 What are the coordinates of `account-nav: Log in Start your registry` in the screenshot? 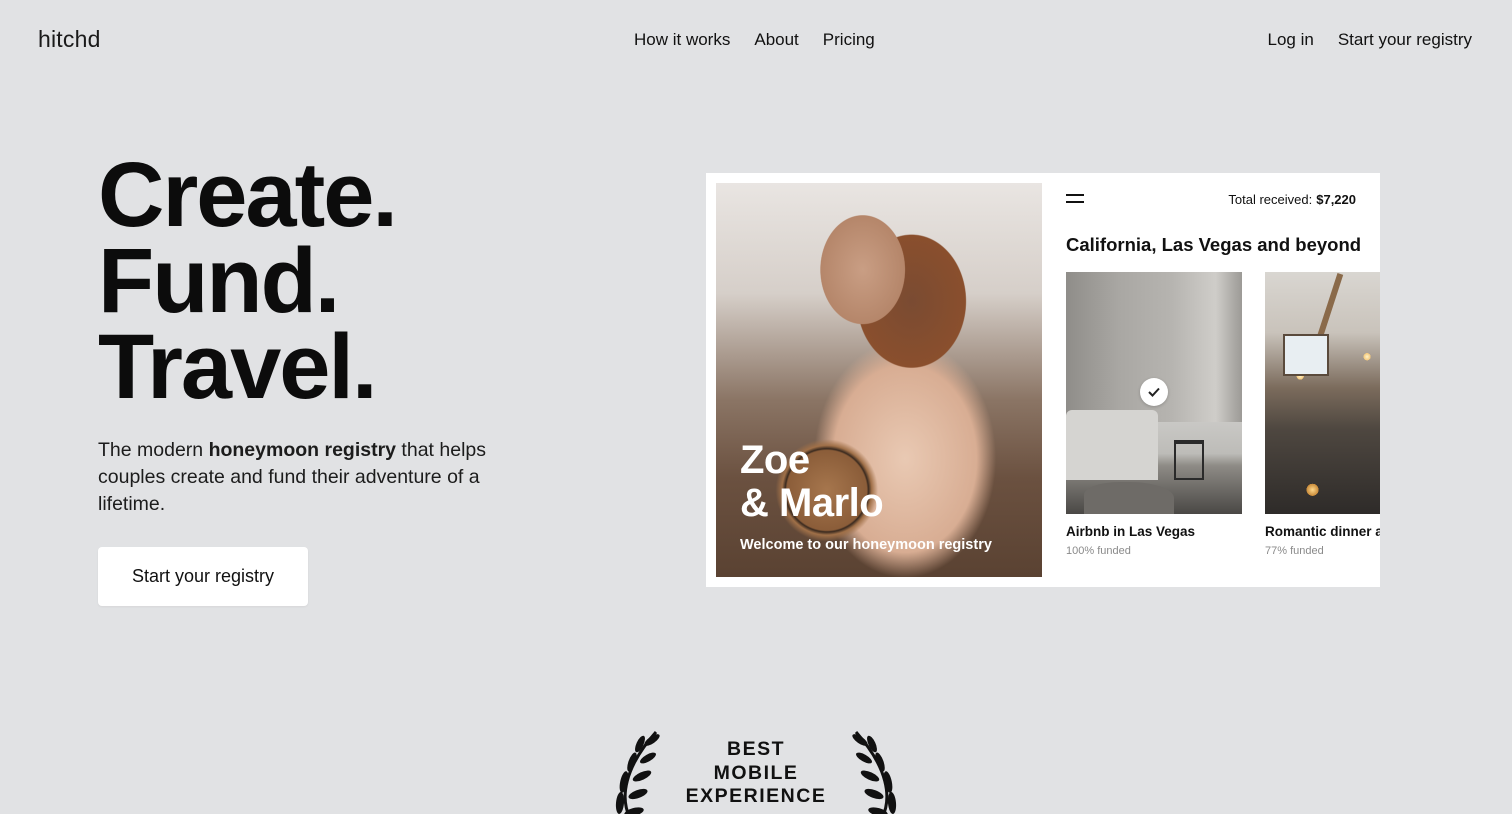 It's located at (1370, 40).